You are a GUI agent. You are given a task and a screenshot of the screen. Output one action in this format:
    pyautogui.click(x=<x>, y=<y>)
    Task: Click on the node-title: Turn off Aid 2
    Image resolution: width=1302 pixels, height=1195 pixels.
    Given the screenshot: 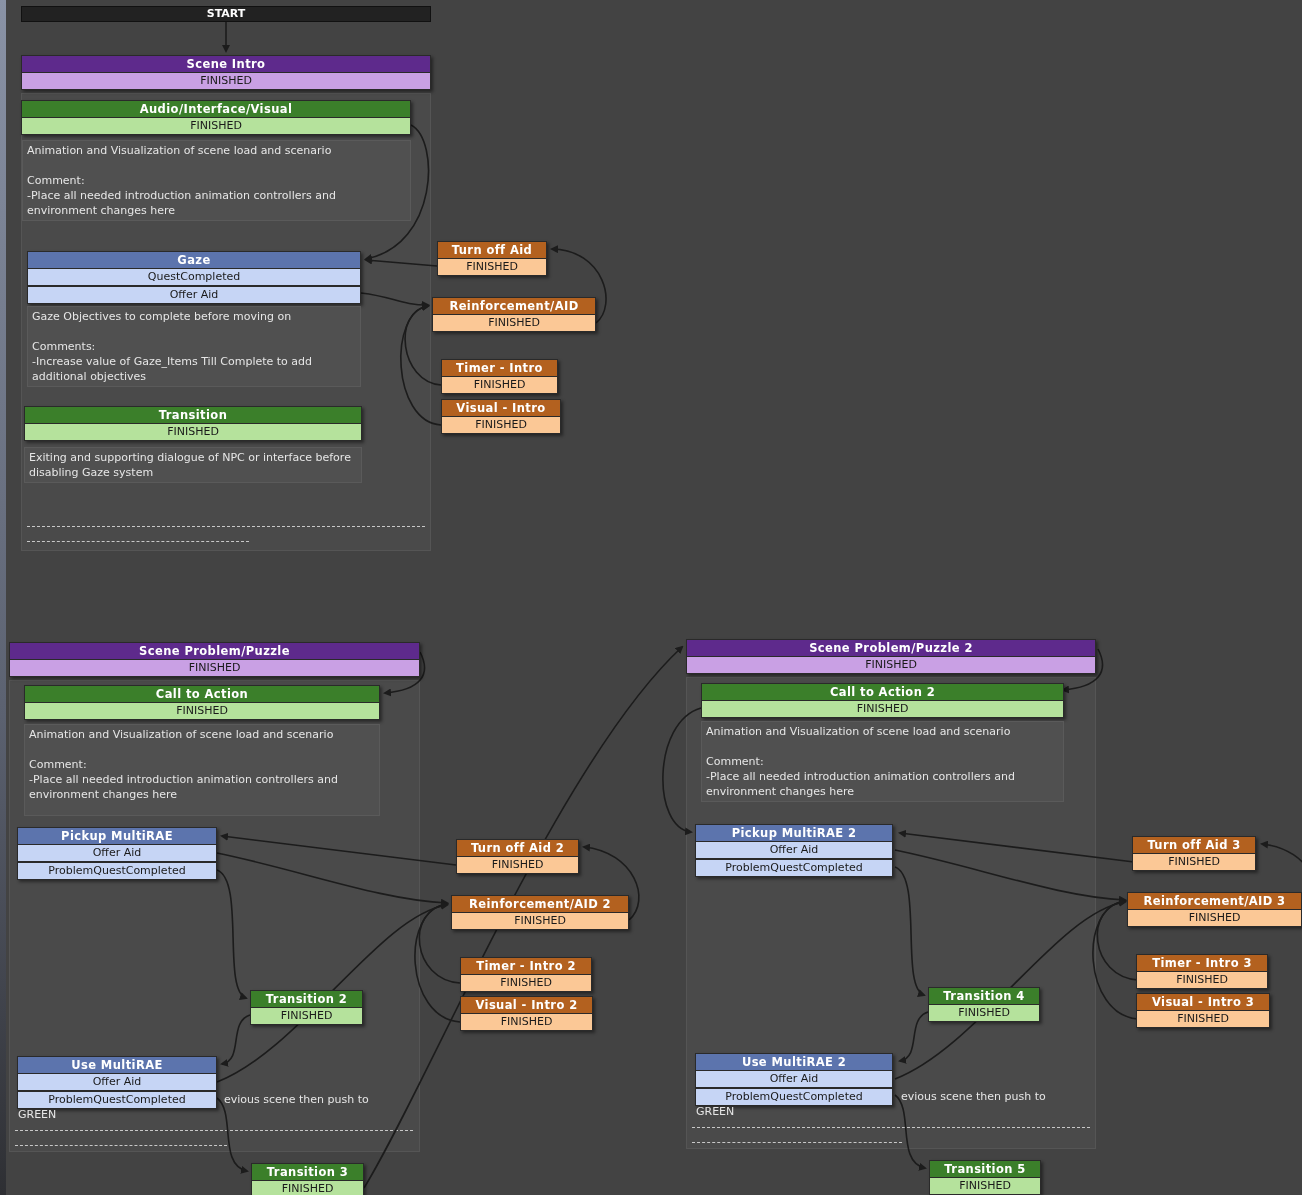 What is the action you would take?
    pyautogui.click(x=517, y=847)
    